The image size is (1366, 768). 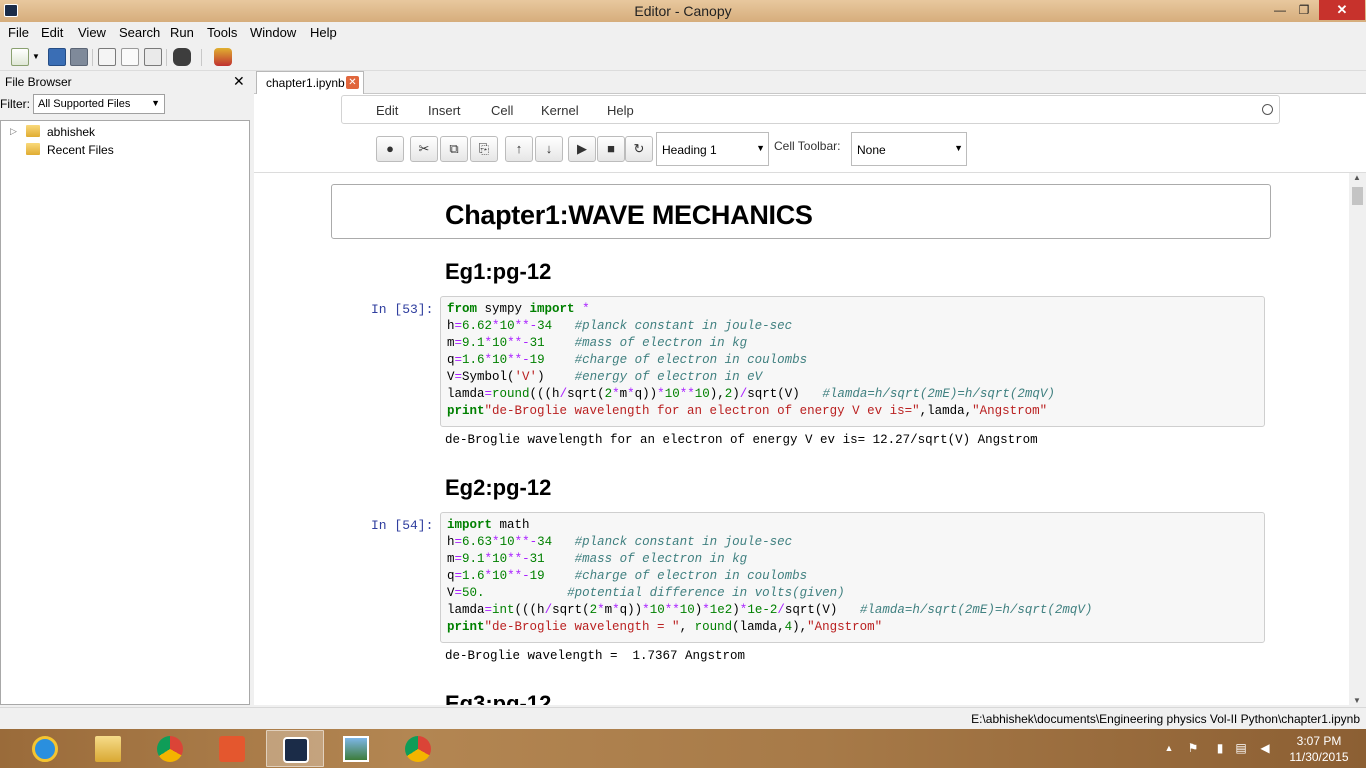 What do you see at coordinates (1319, 741) in the screenshot?
I see `clock-time: 3:07 PM` at bounding box center [1319, 741].